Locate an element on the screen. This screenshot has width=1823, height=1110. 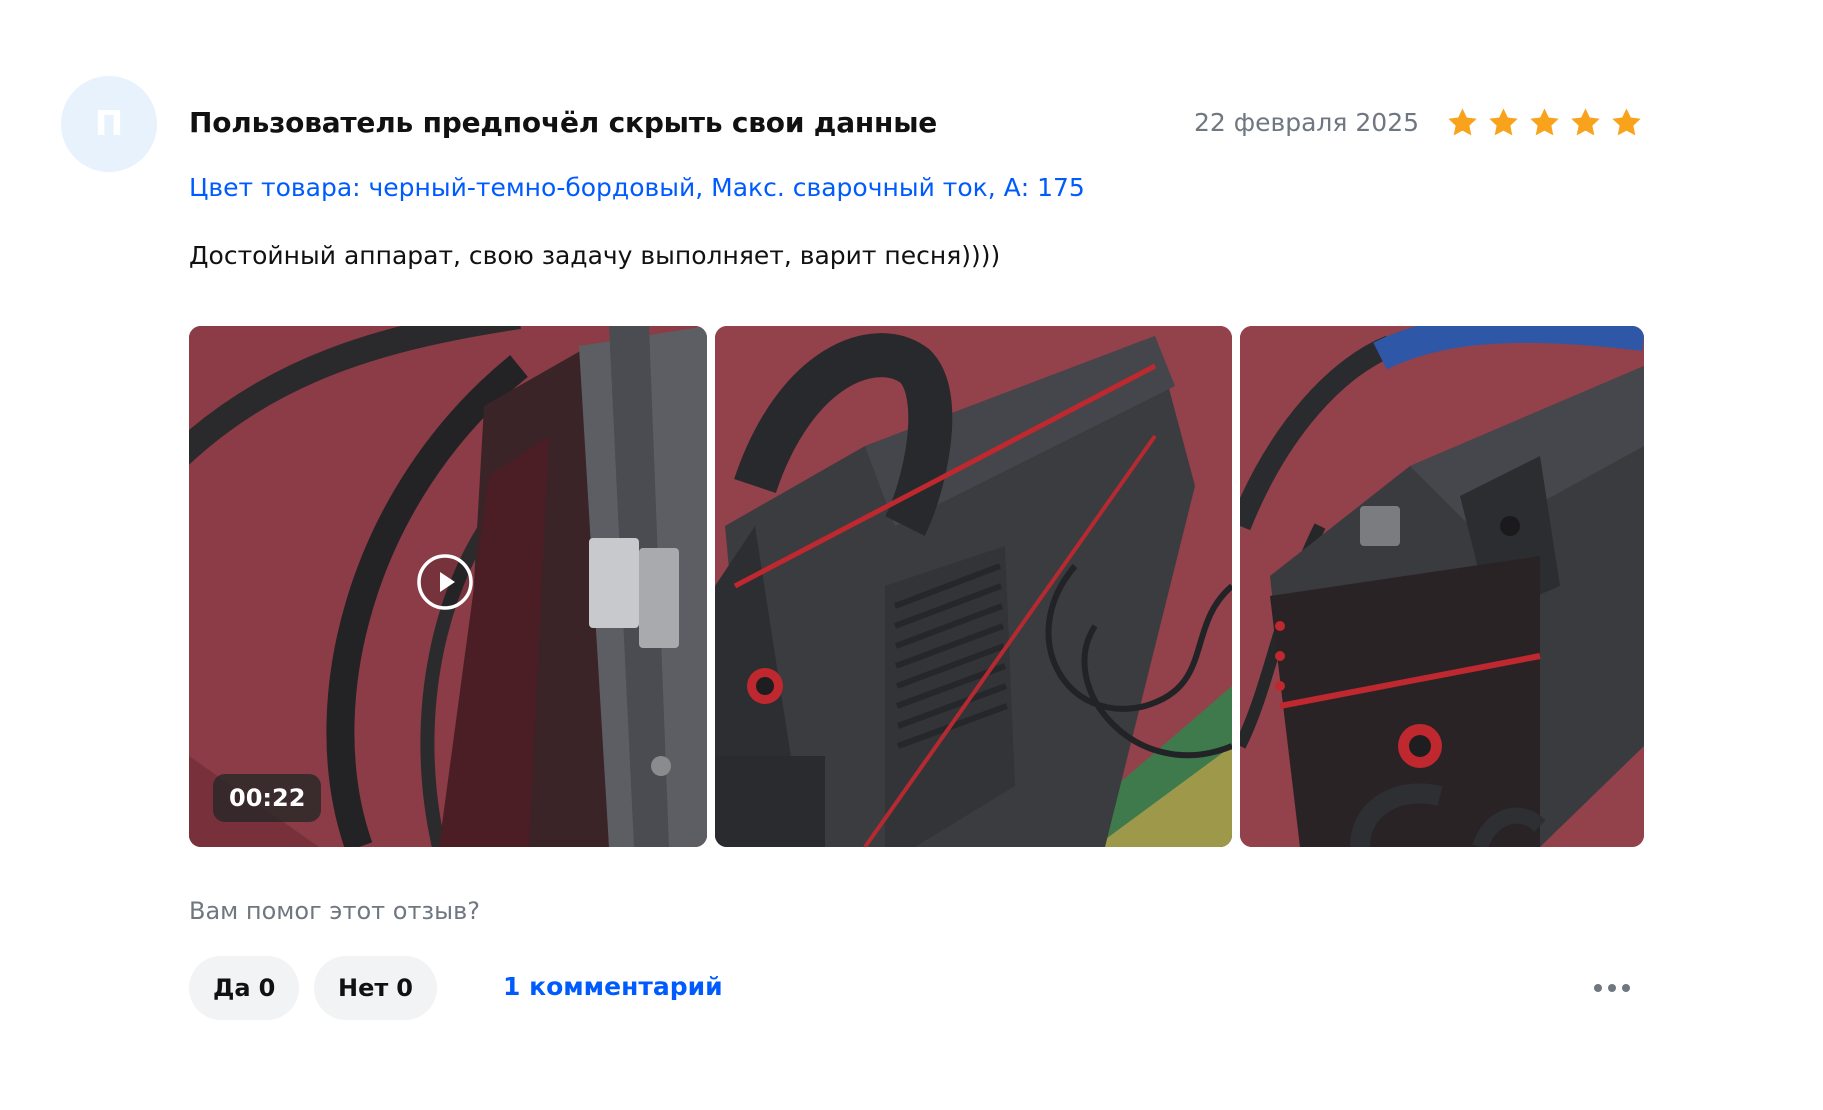
helpful-question: Вам помог этот отзыв? is located at coordinates (335, 911).